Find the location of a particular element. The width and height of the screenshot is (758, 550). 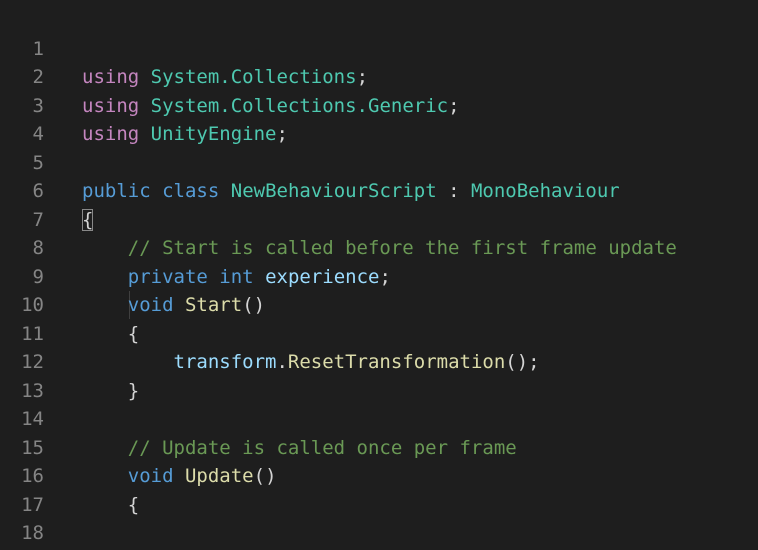

code-line-14: 14 // Update is called once per frame is located at coordinates (379, 418).